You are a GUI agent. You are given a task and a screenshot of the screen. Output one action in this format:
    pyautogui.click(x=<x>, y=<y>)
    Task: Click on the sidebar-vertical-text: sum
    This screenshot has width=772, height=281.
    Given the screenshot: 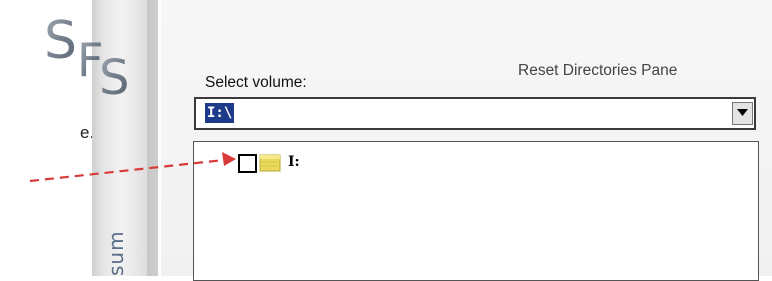 What is the action you would take?
    pyautogui.click(x=116, y=253)
    